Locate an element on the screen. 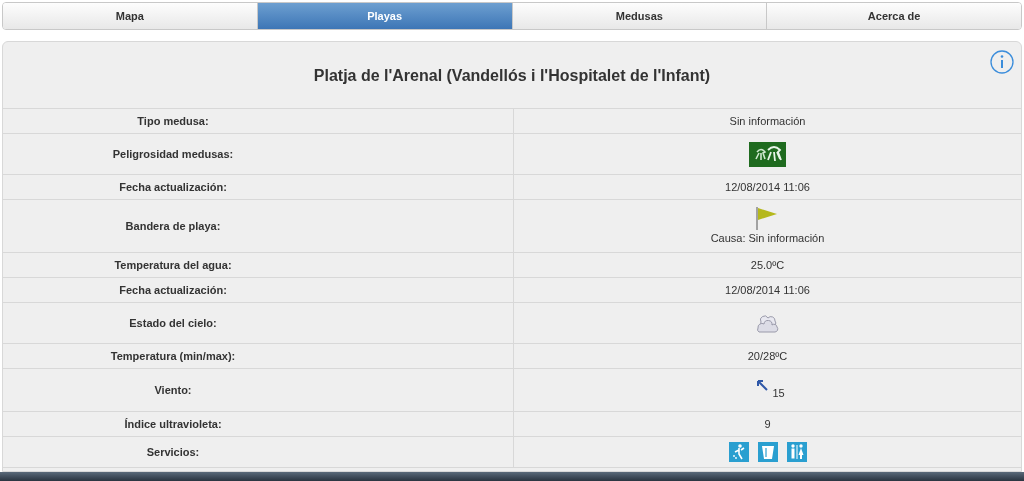 This screenshot has height=481, width=1024. cloud-icon is located at coordinates (767, 323).